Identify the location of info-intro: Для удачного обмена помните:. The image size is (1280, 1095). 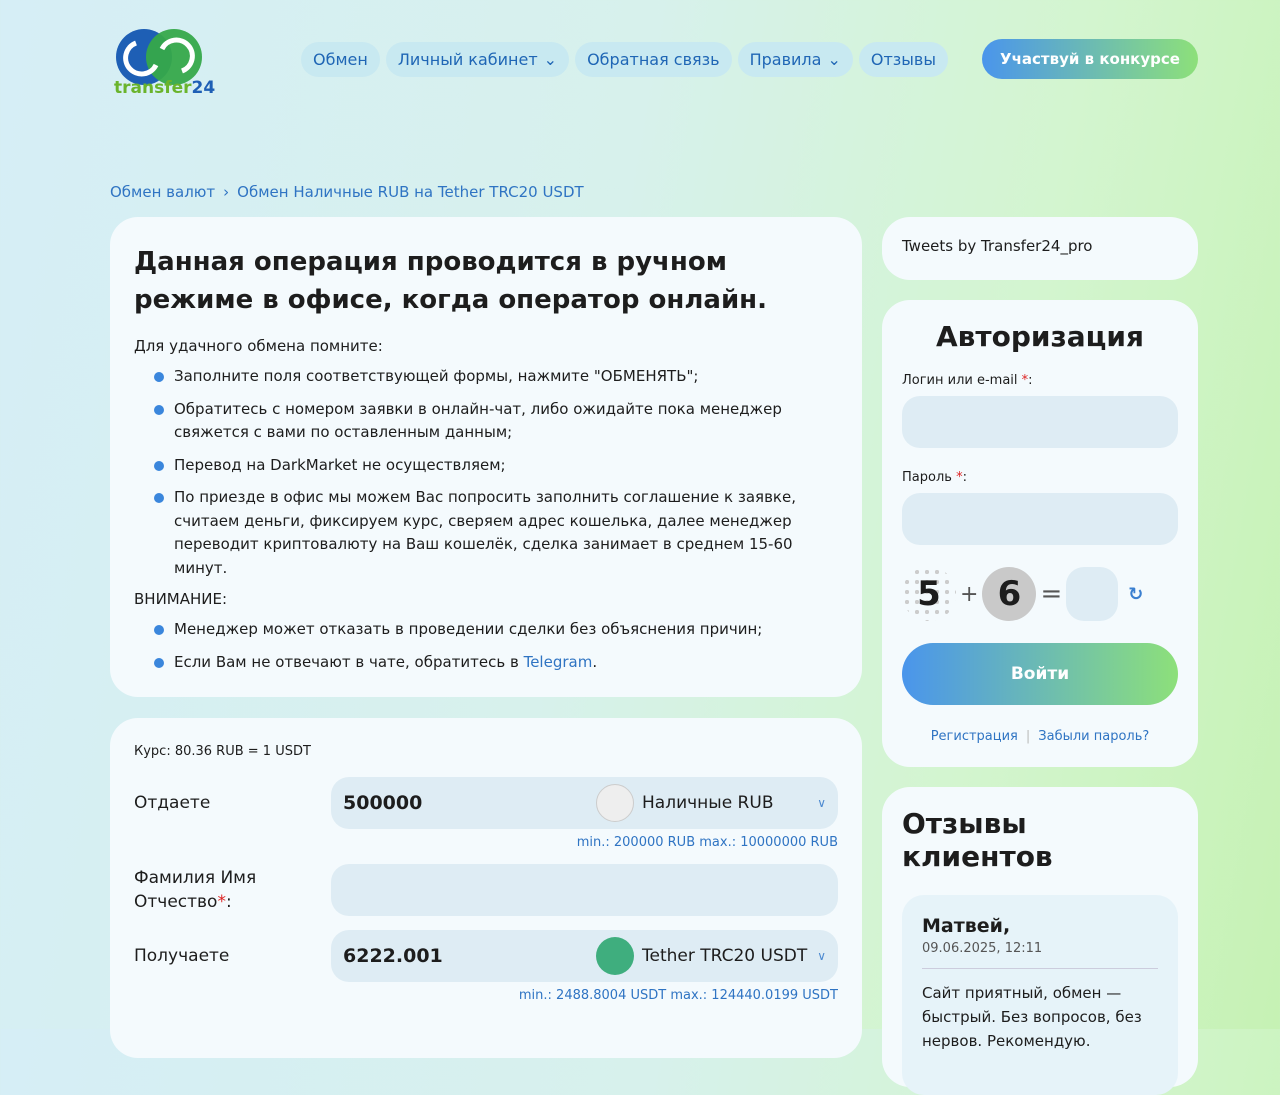
(258, 346).